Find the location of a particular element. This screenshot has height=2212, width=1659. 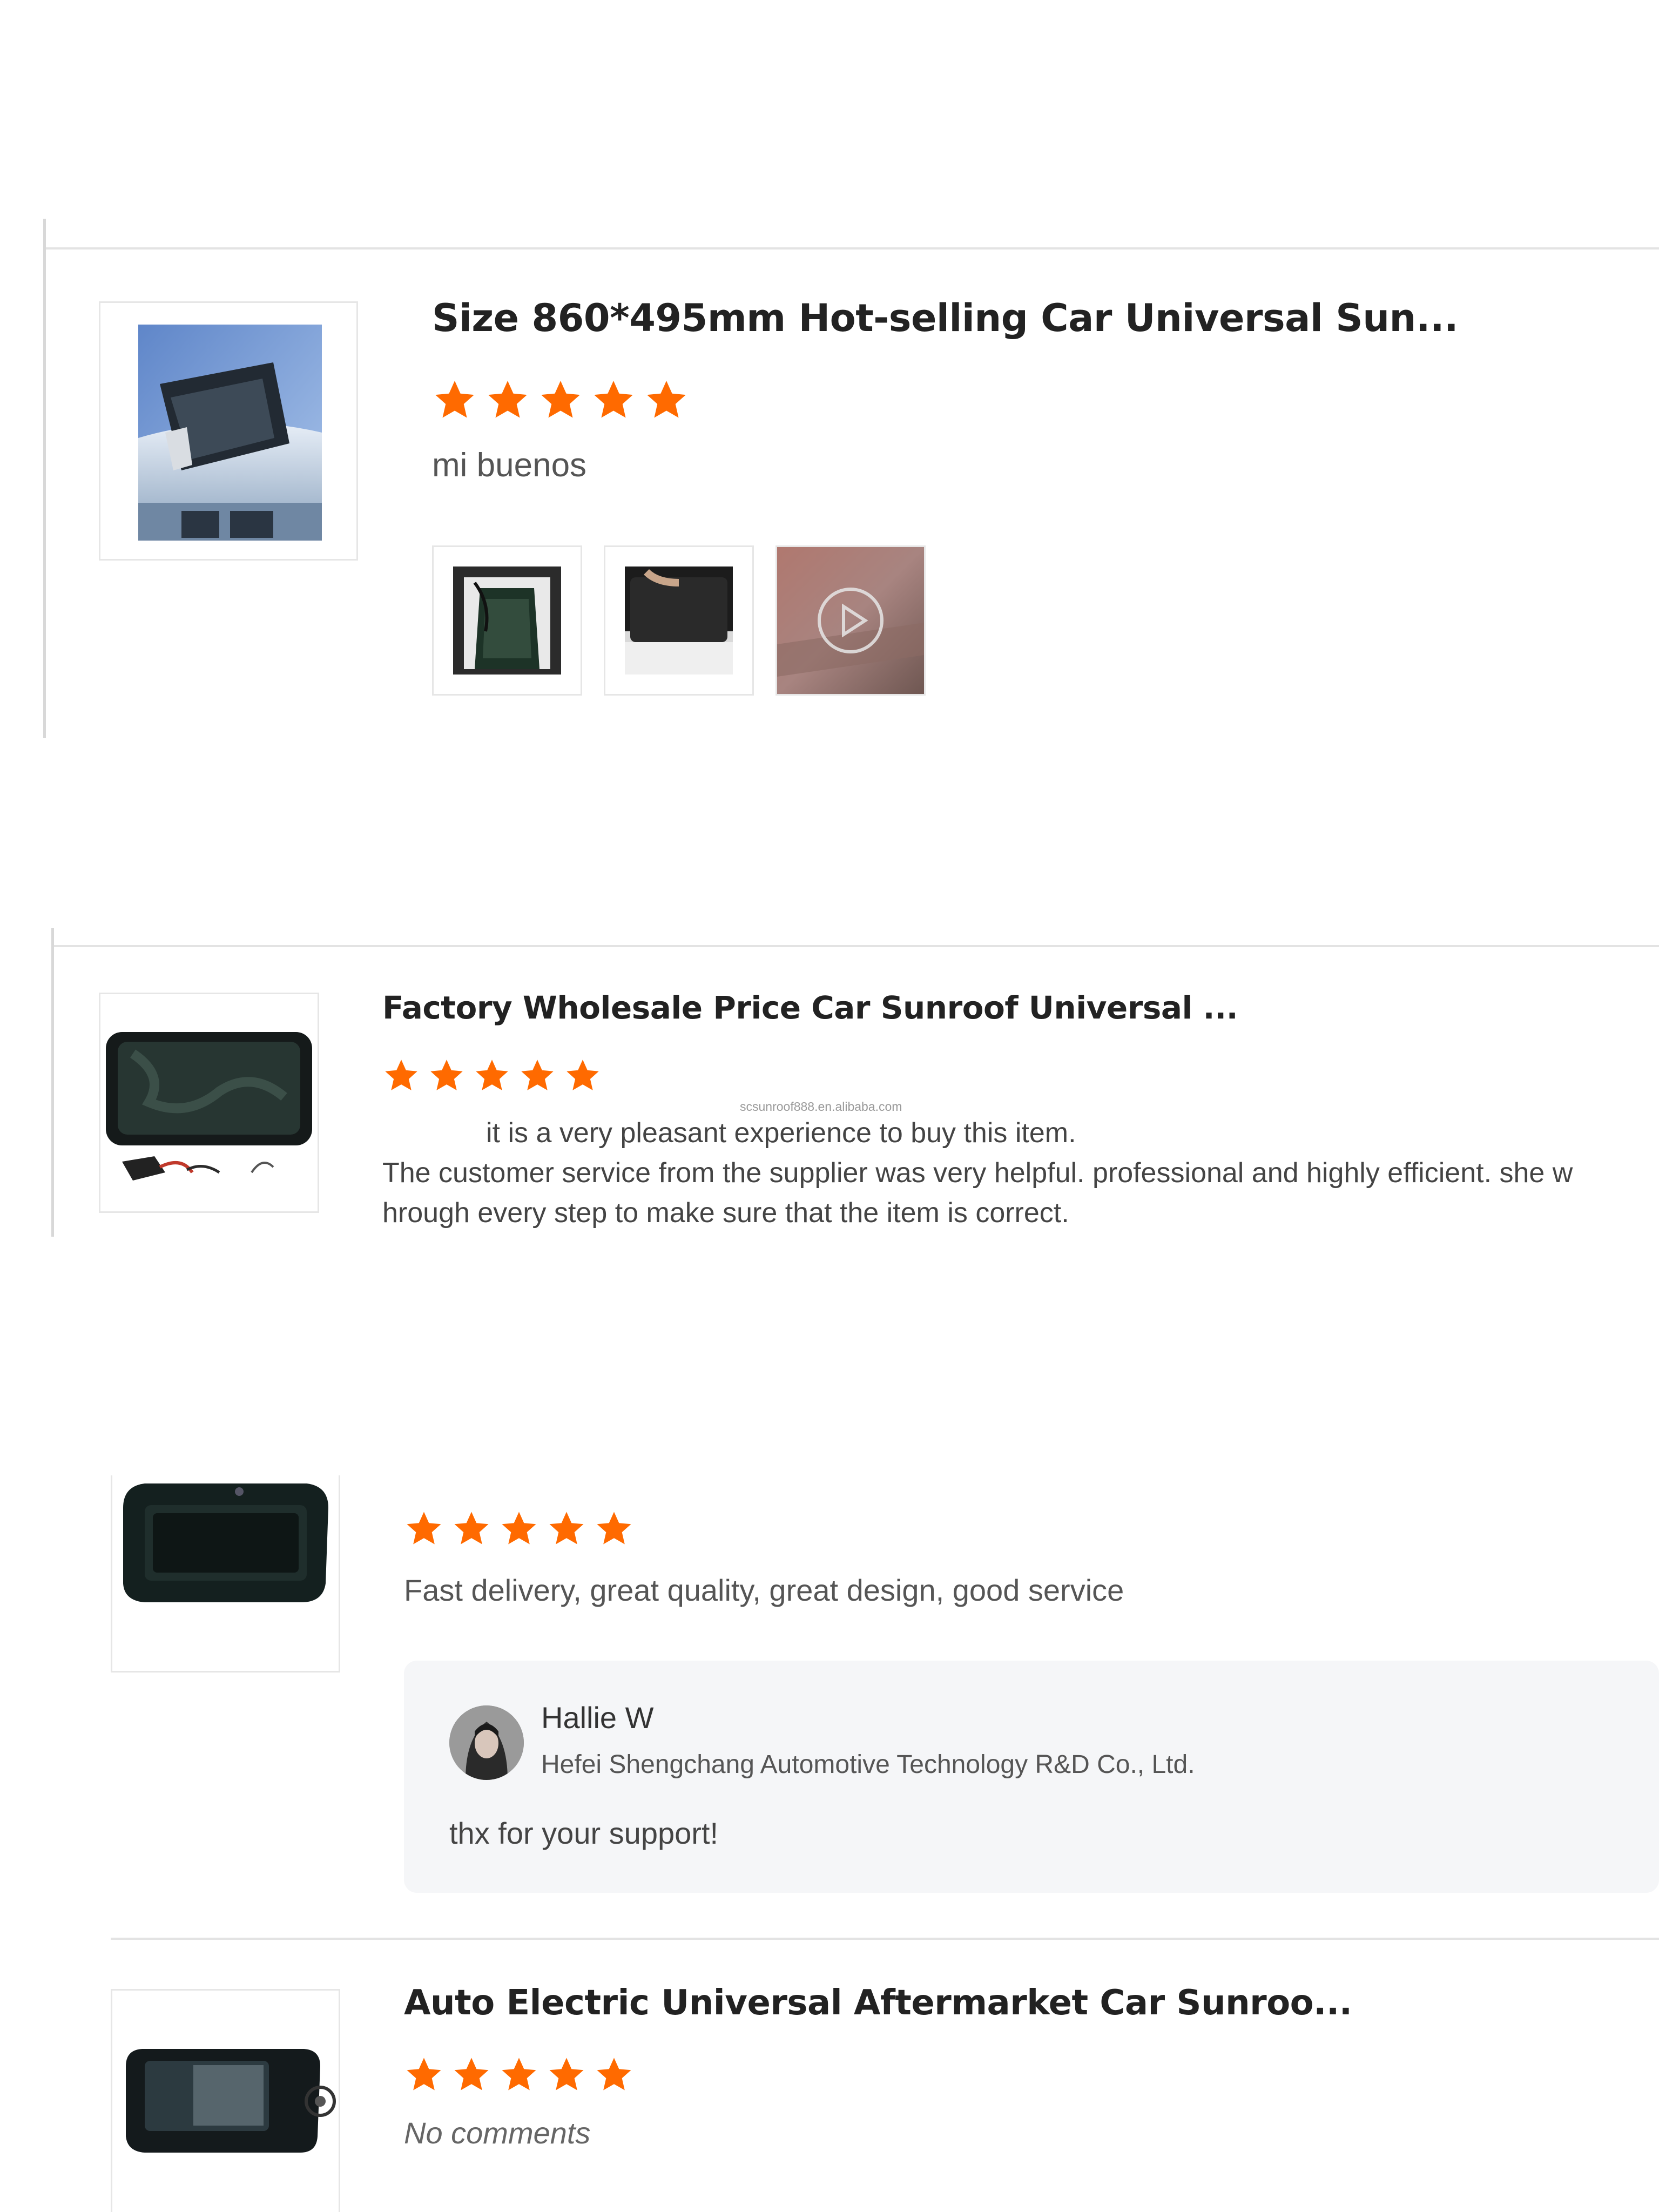

play-icon is located at coordinates (851, 620).